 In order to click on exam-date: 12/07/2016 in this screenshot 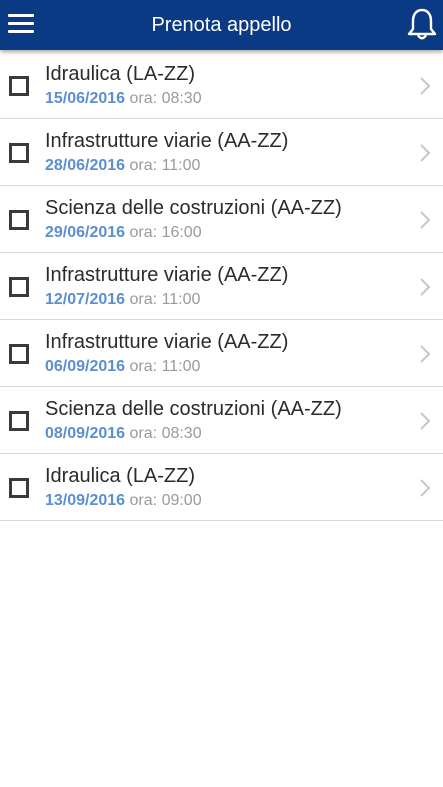, I will do `click(85, 299)`.